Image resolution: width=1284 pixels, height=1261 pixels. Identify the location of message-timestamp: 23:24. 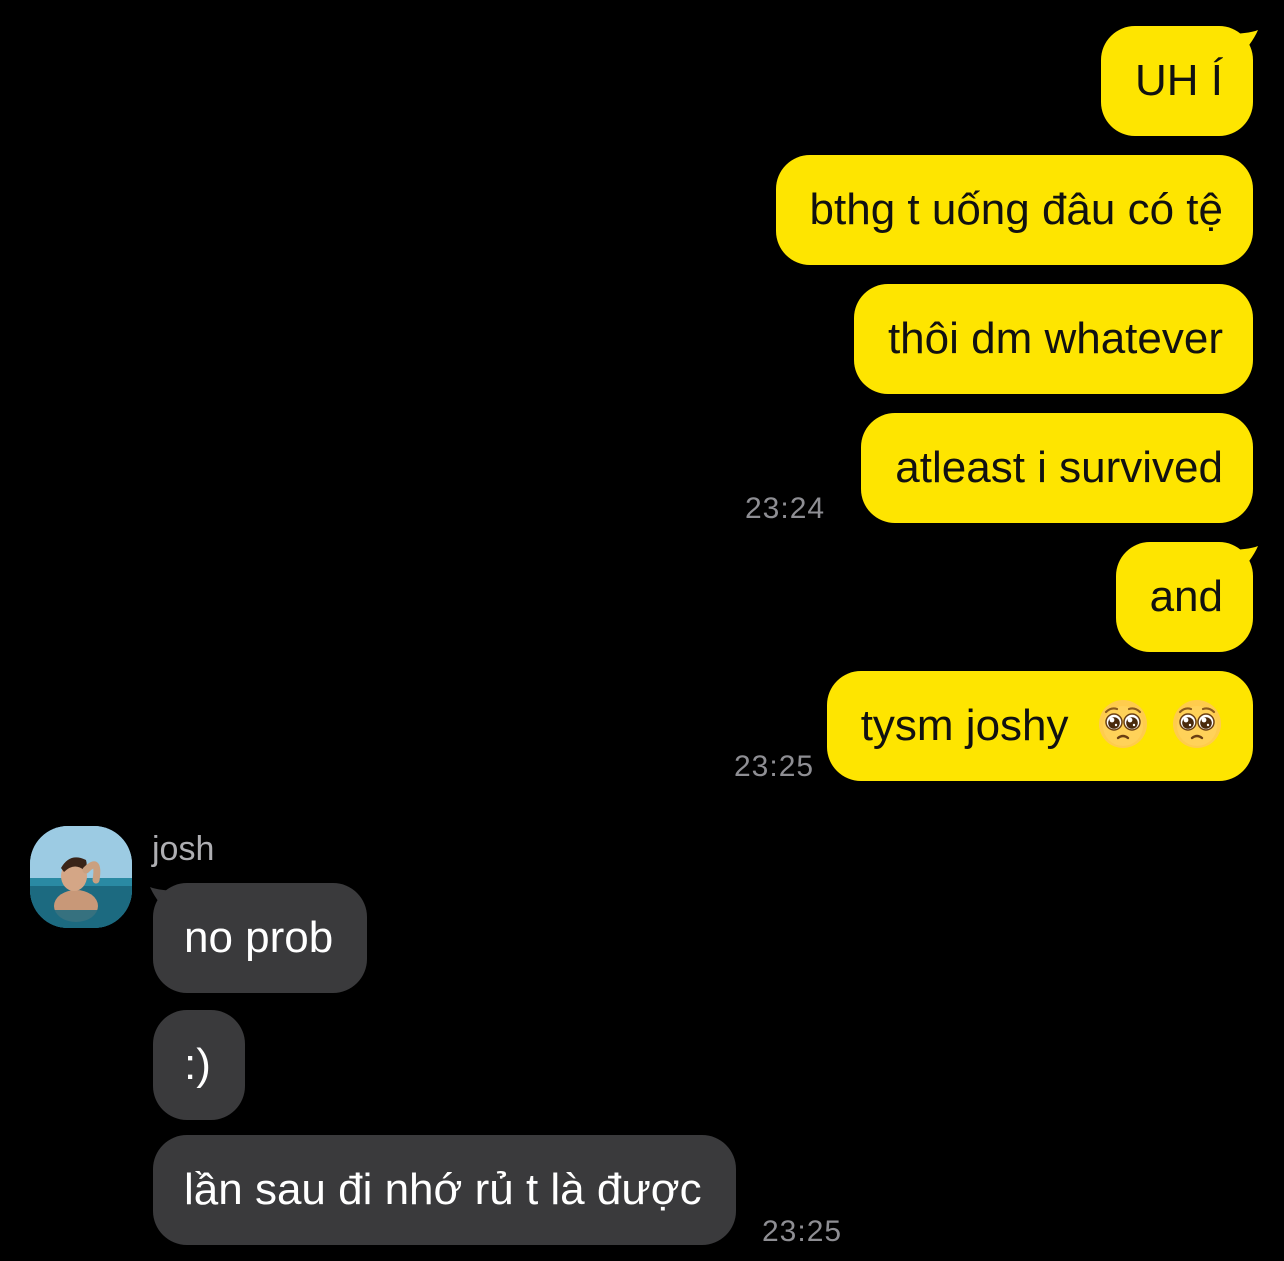
(785, 508).